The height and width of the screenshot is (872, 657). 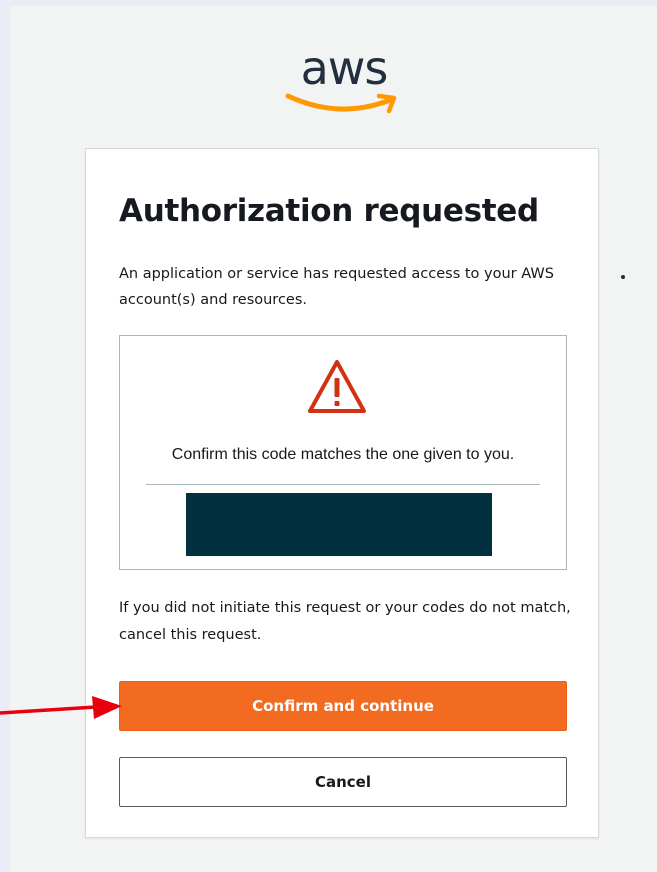 I want to click on stray-dot, so click(x=623, y=277).